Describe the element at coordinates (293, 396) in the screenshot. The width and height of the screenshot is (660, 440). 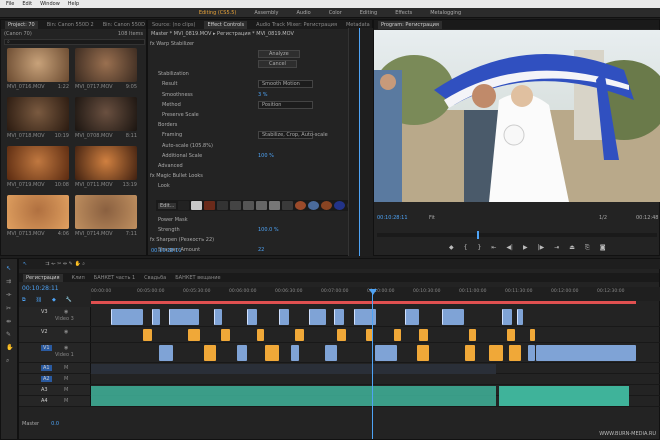
I see `audio-clip-a2` at that location.